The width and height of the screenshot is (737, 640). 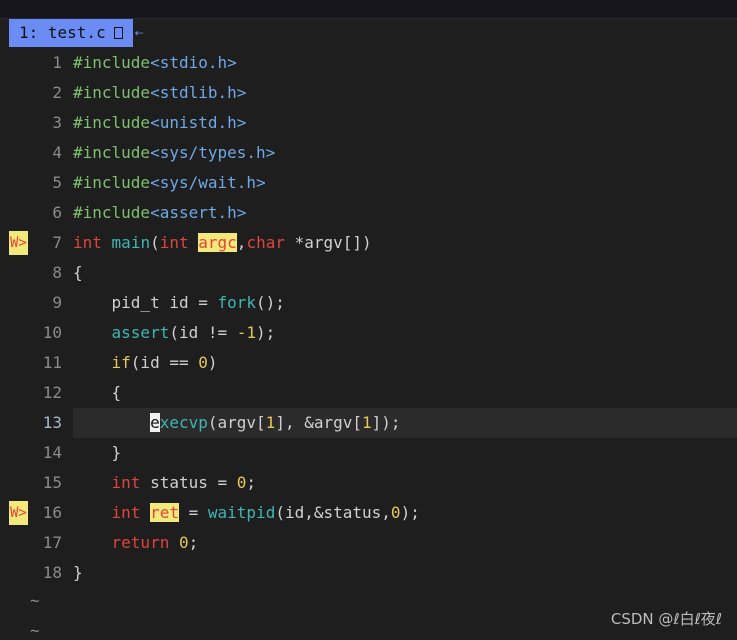 What do you see at coordinates (405, 153) in the screenshot?
I see `code-text: #include<sys/types.h>` at bounding box center [405, 153].